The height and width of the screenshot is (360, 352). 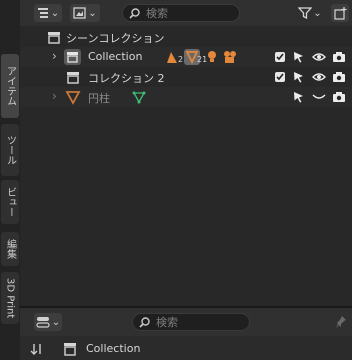 What do you see at coordinates (191, 322) in the screenshot?
I see `properties-search-input: 検索` at bounding box center [191, 322].